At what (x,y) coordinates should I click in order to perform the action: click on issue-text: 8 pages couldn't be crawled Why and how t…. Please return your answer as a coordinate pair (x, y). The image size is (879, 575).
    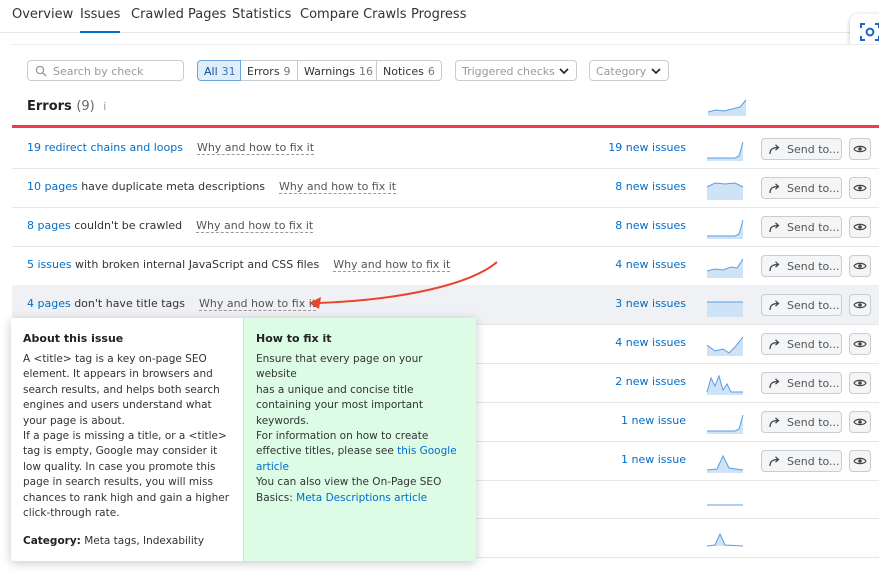
    Looking at the image, I should click on (170, 226).